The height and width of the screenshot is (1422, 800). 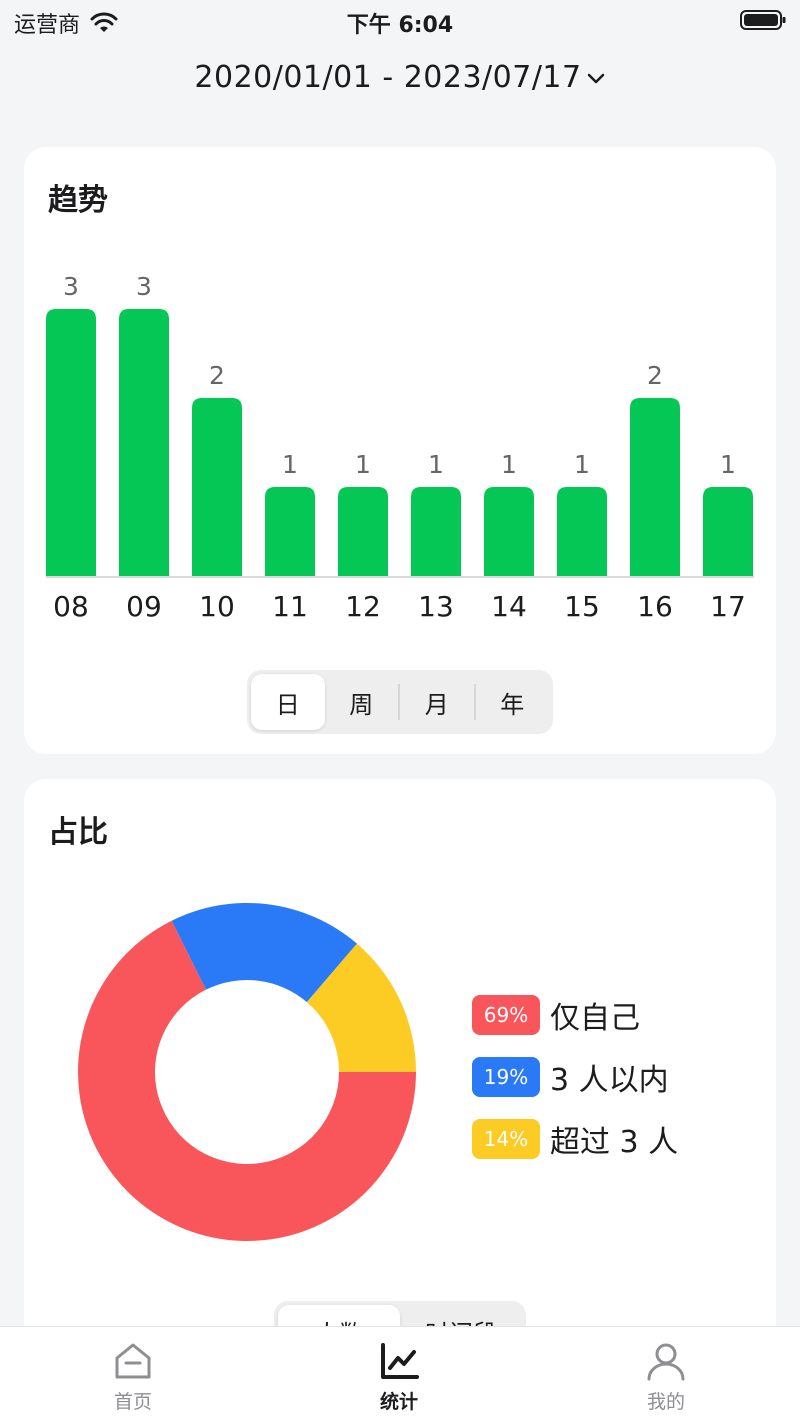 What do you see at coordinates (388, 77) in the screenshot?
I see `date-range-label: 2020/01/01 - 2023/07/17` at bounding box center [388, 77].